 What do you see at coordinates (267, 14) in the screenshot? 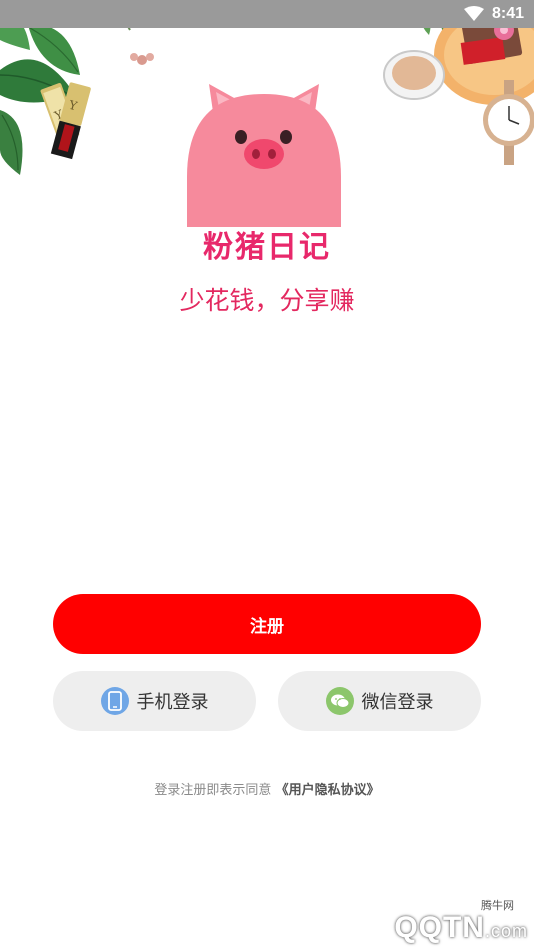
I see `status-bar: 8:41` at bounding box center [267, 14].